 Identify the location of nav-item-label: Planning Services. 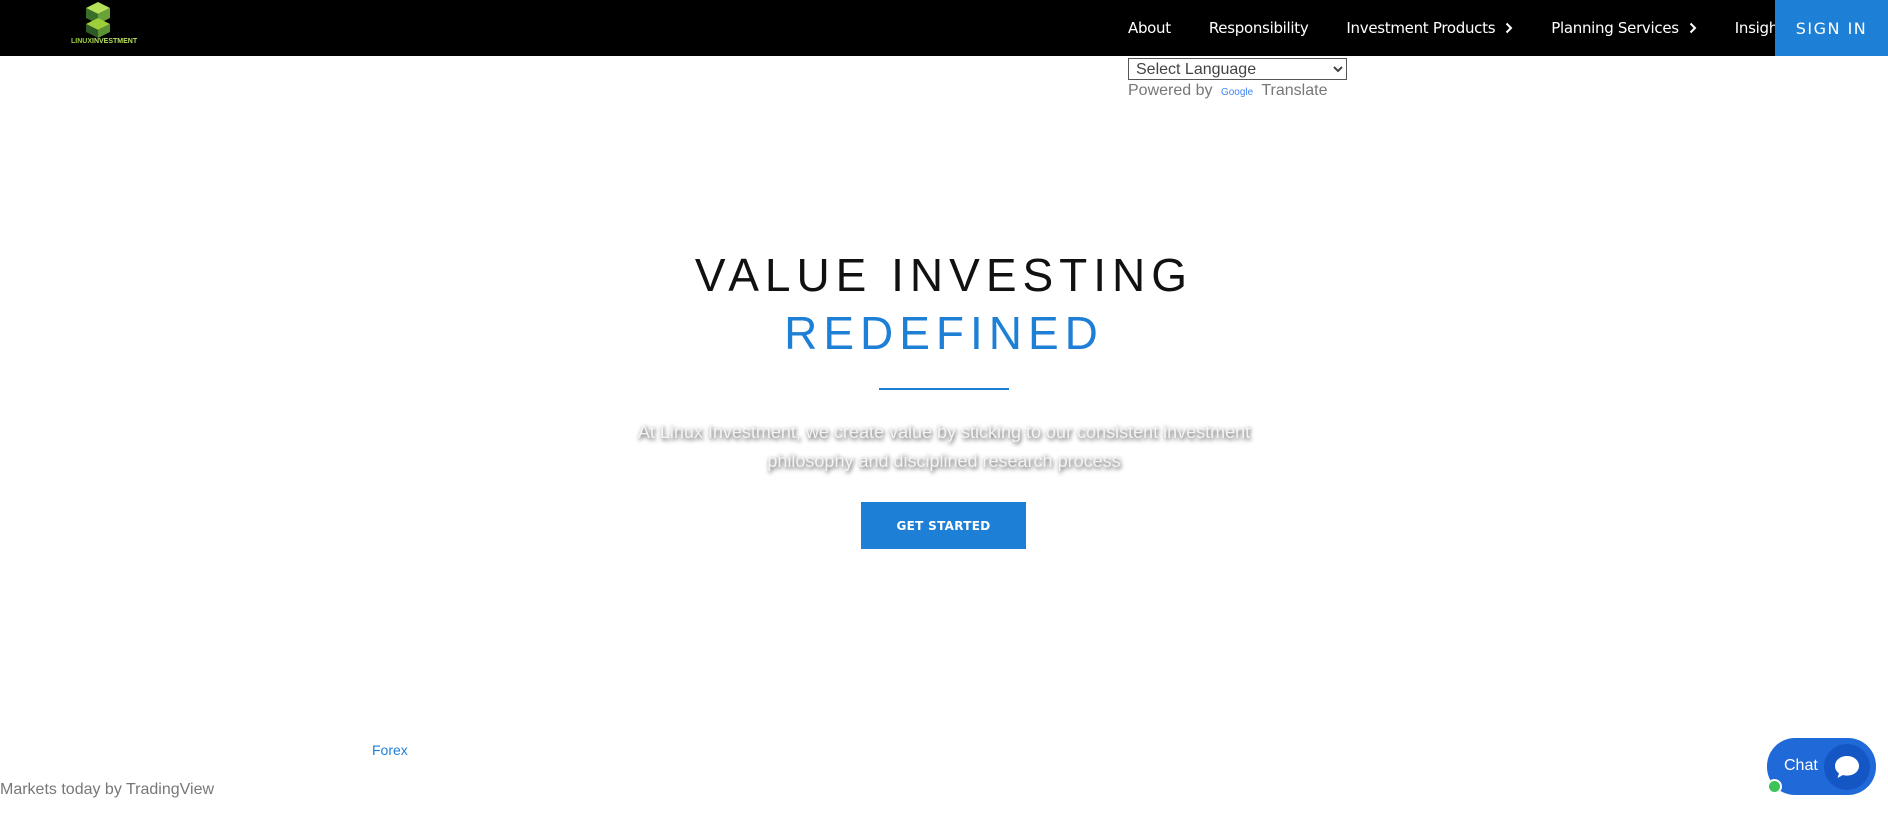
(1615, 28).